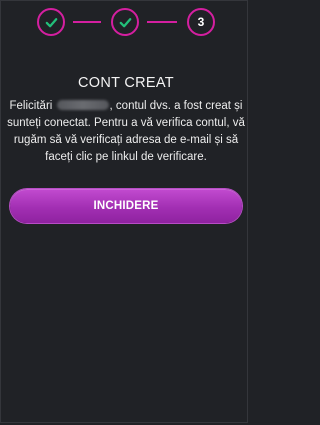 The width and height of the screenshot is (320, 425). I want to click on step-1-completed, so click(51, 22).